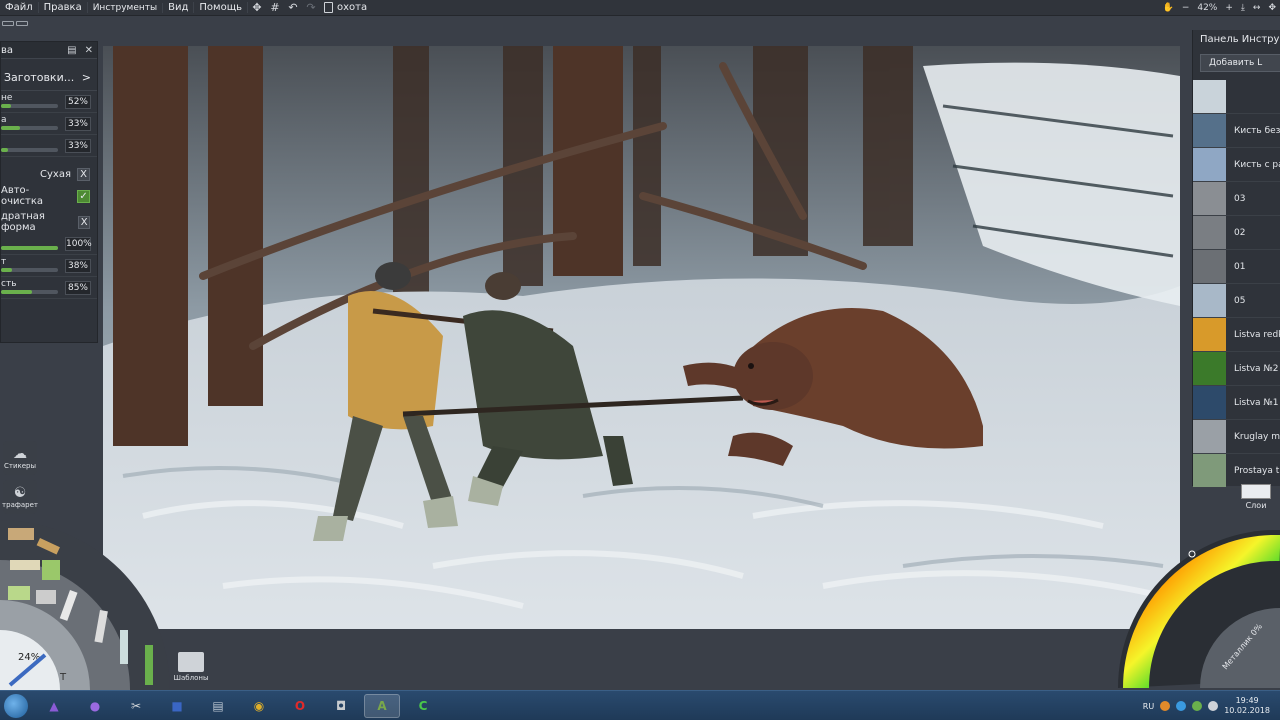 This screenshot has width=1280, height=720. I want to click on slider-value: 85%, so click(78, 288).